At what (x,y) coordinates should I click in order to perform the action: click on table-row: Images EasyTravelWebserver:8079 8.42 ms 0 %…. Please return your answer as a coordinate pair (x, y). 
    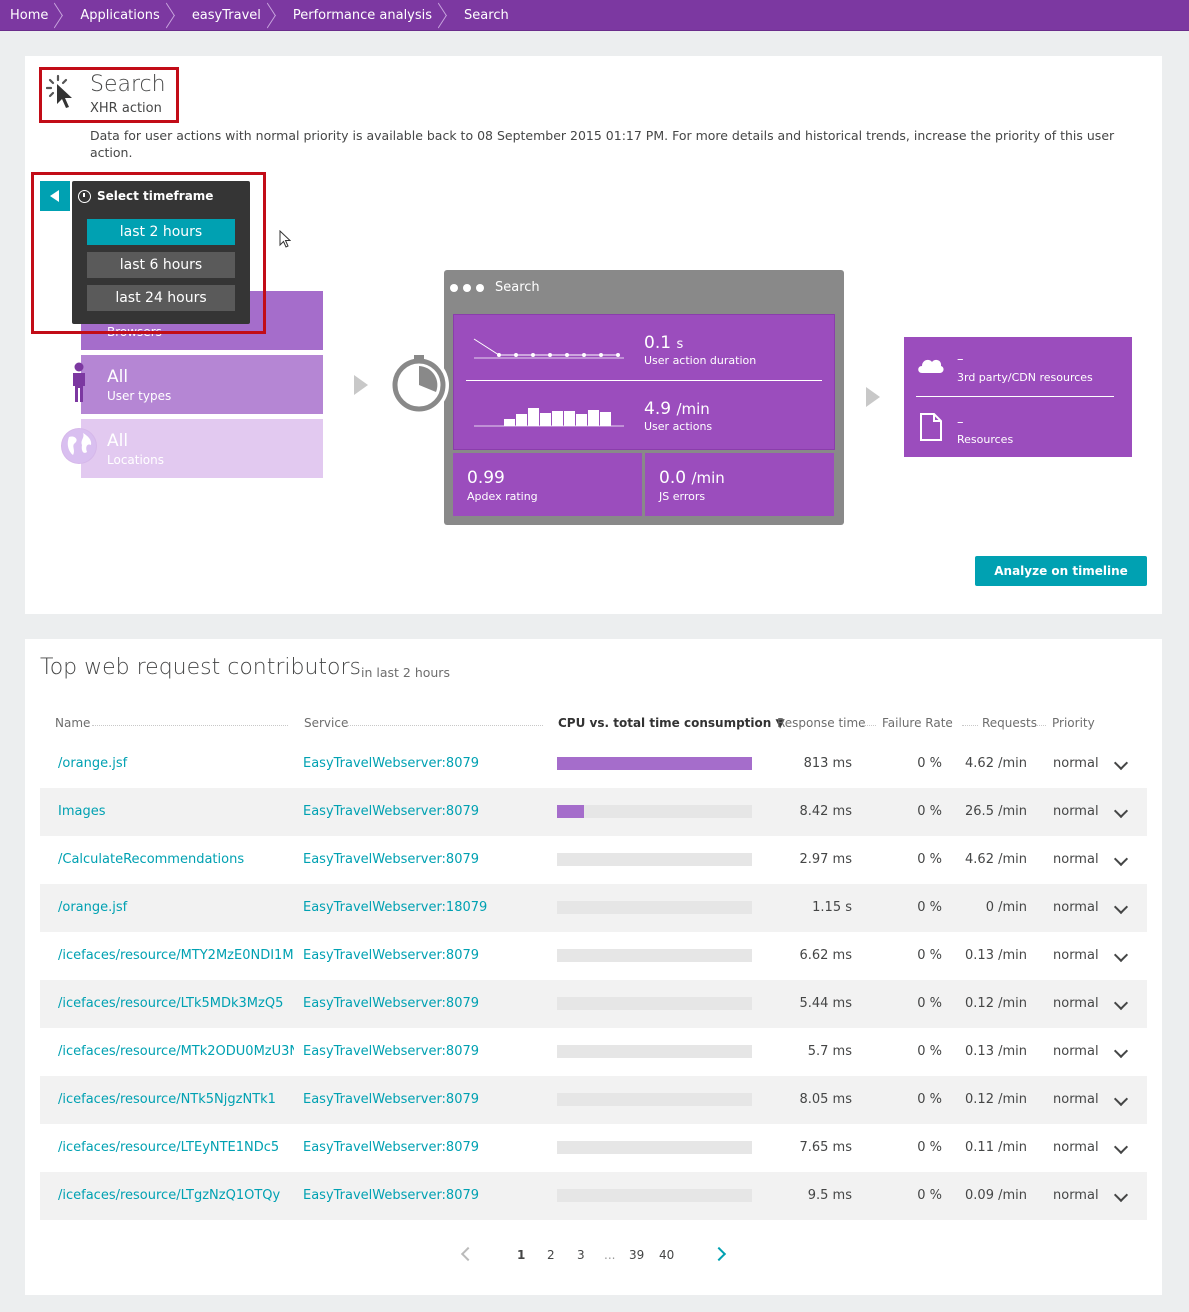
    Looking at the image, I should click on (593, 812).